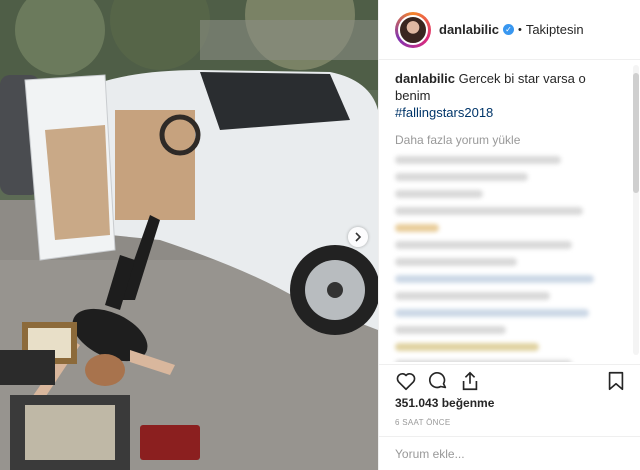 This screenshot has height=470, width=640. Describe the element at coordinates (616, 381) in the screenshot. I see `bookmark-icon` at that location.